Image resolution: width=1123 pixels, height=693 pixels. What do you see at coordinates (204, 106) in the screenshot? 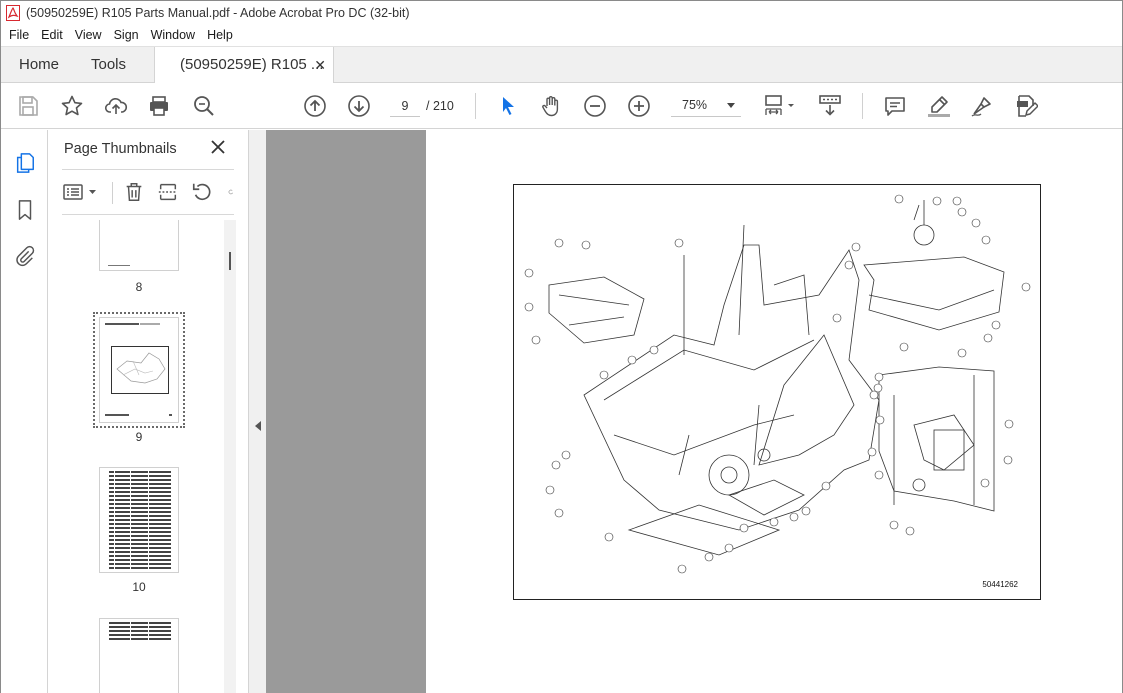
I see `search-icon` at bounding box center [204, 106].